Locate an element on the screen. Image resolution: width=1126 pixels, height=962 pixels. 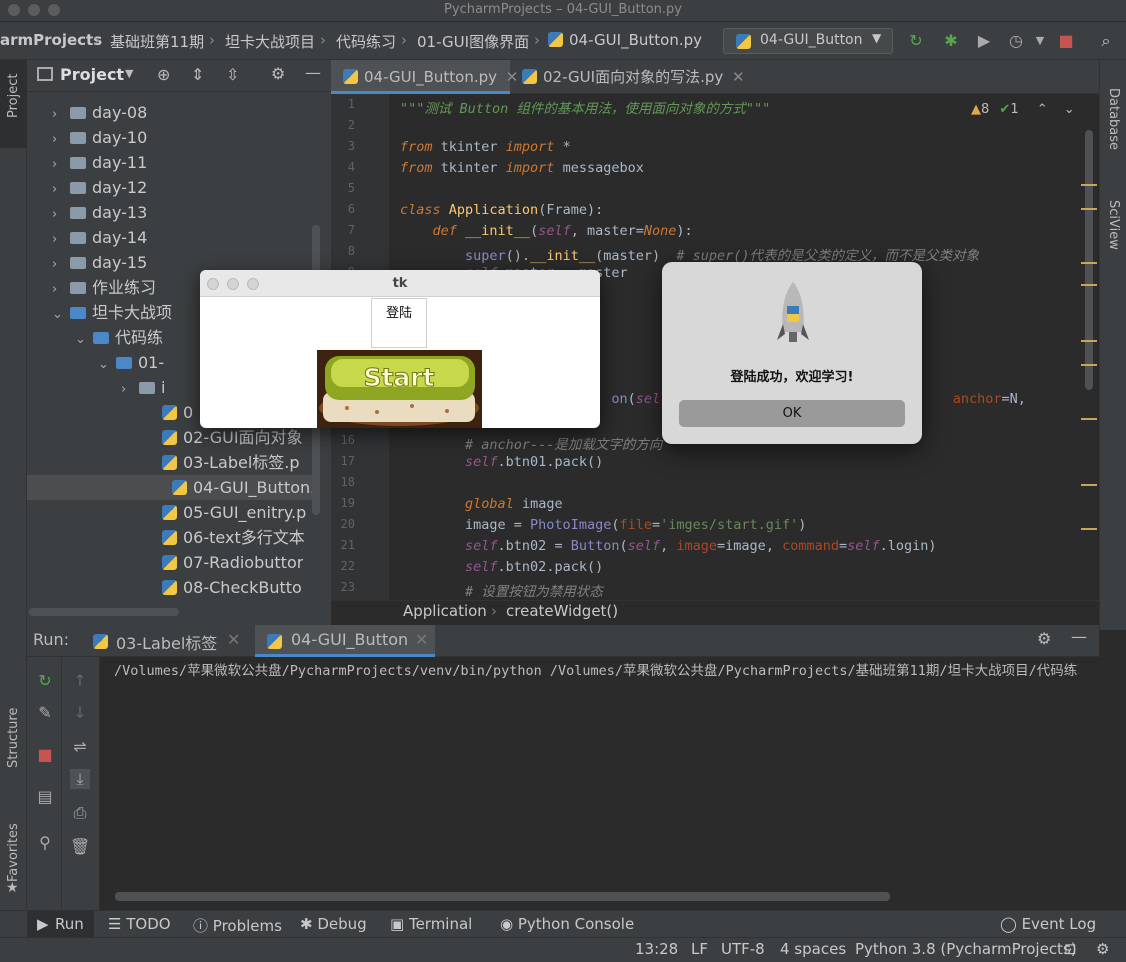
crumb-method: createWidget() is located at coordinates (562, 611).